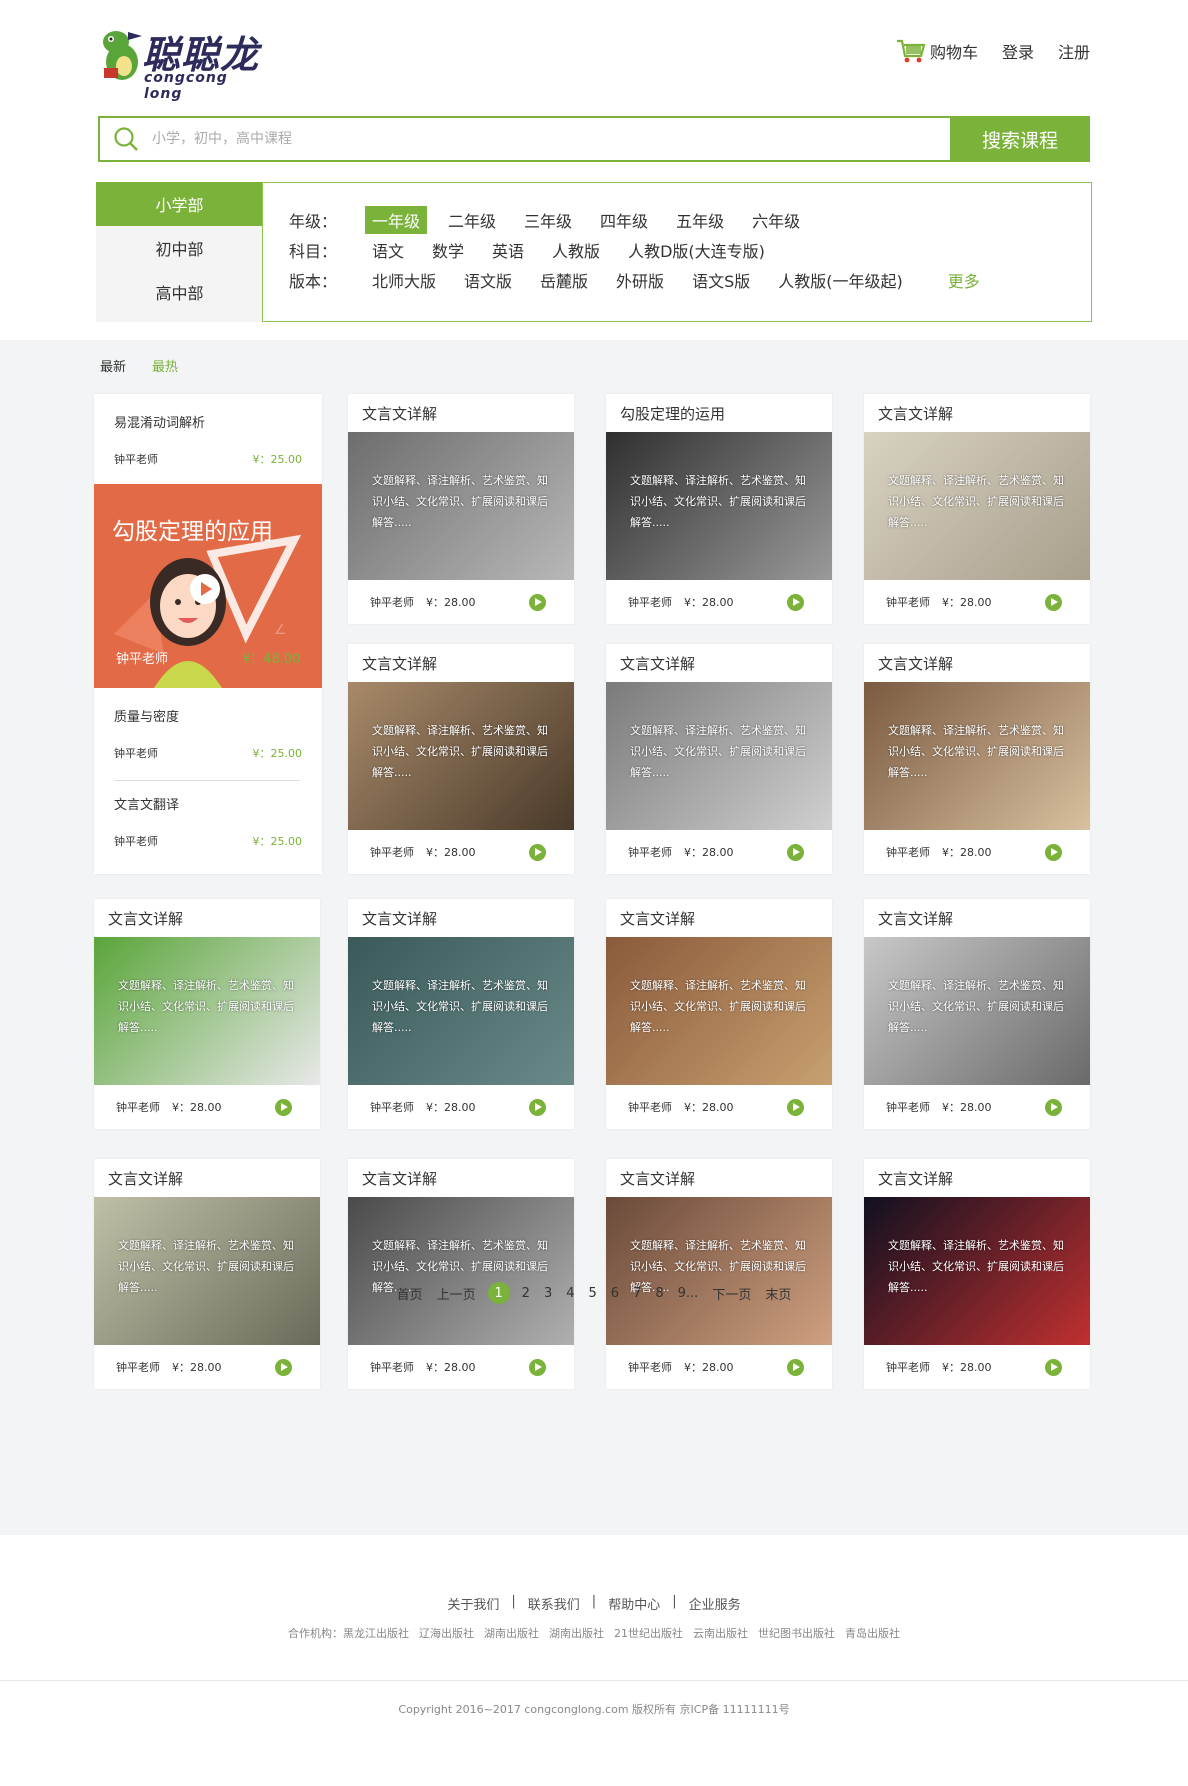 The width and height of the screenshot is (1188, 1786). What do you see at coordinates (1074, 51) in the screenshot?
I see `register-link: 注册` at bounding box center [1074, 51].